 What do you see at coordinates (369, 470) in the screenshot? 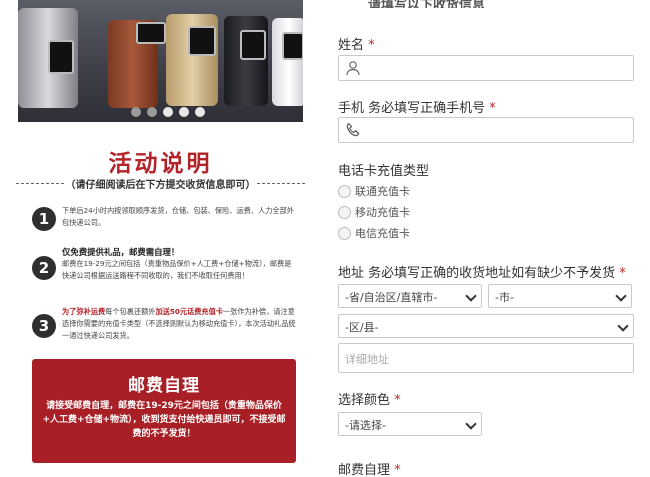
I see `postage-label: 邮费自理 *` at bounding box center [369, 470].